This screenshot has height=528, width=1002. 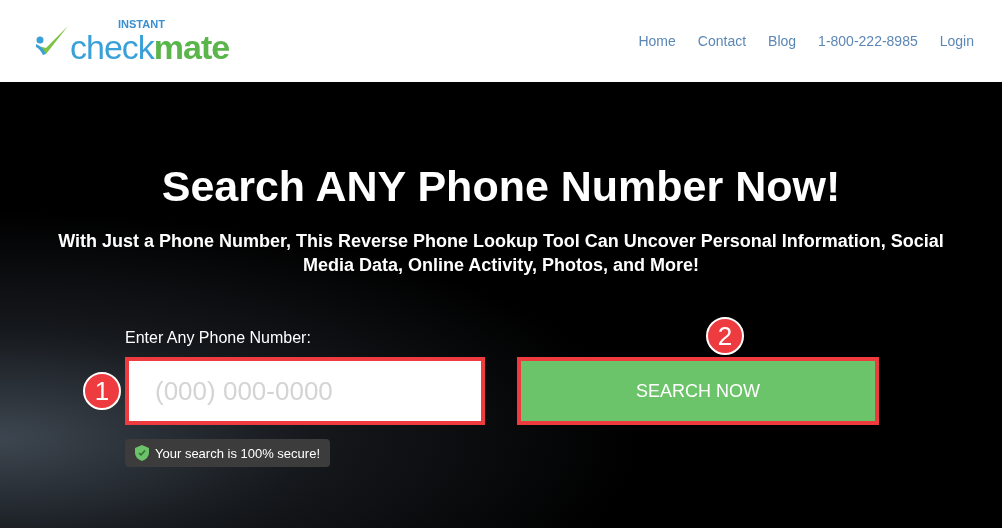 What do you see at coordinates (102, 391) in the screenshot?
I see `step-number-badge: 1` at bounding box center [102, 391].